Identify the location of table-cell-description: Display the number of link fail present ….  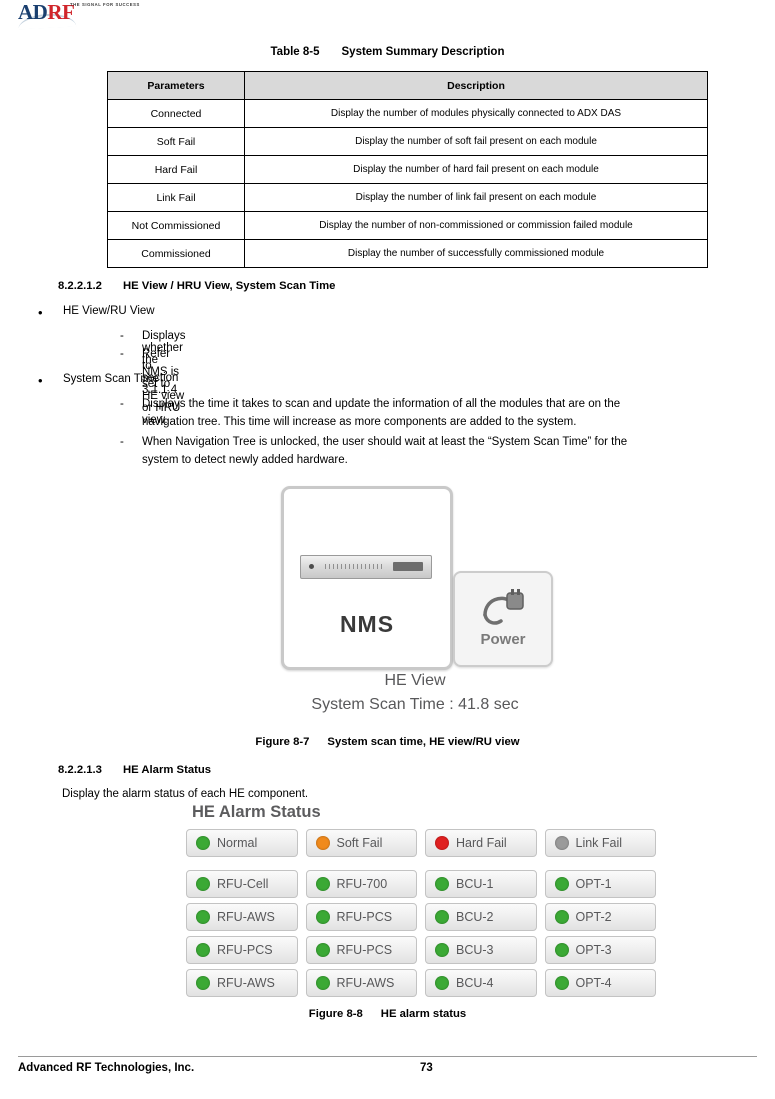
(476, 197).